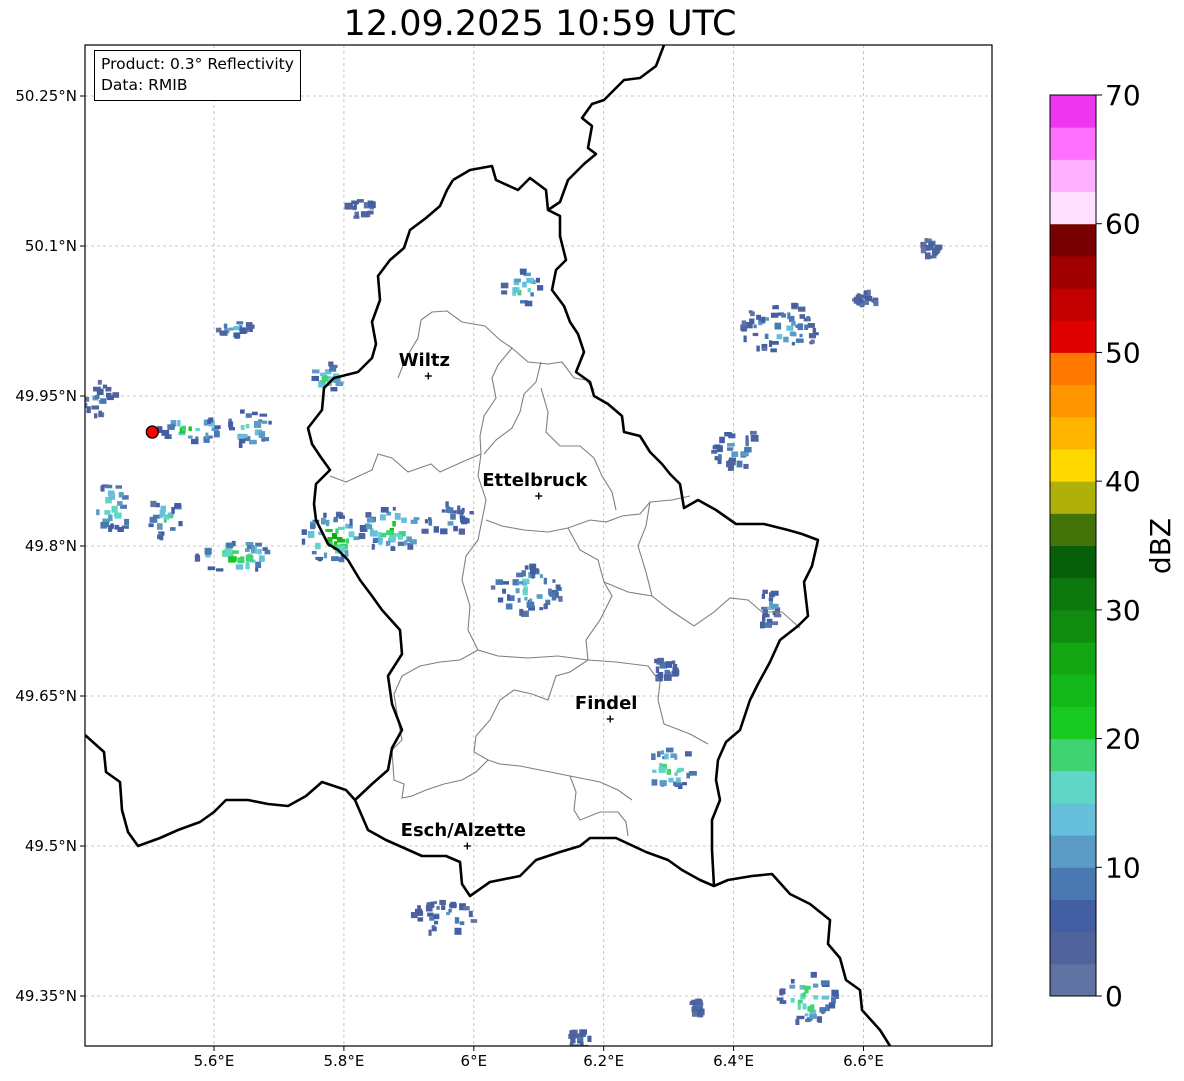 The width and height of the screenshot is (1184, 1081). I want to click on colorbar-ticks: 0 10 20 30 40 50 60 70, so click(1118, 546).